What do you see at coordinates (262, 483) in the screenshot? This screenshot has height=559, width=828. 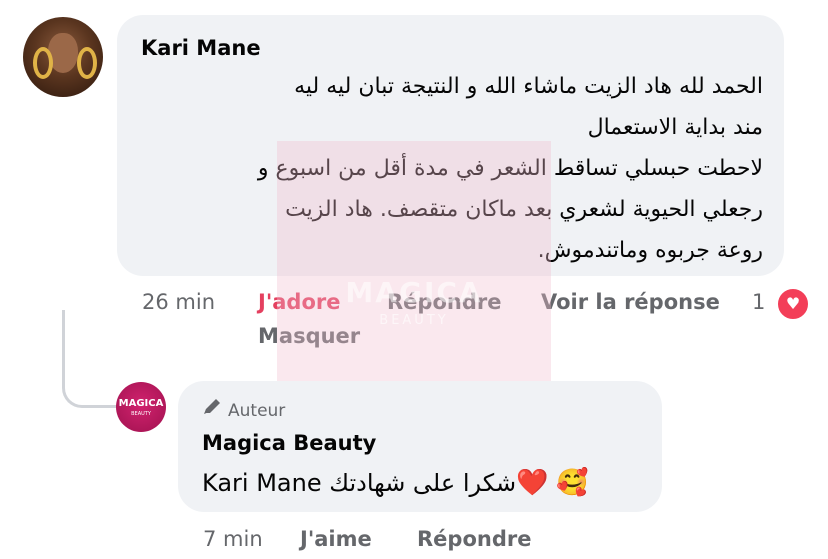 I see `mention-link: Kari Mane` at bounding box center [262, 483].